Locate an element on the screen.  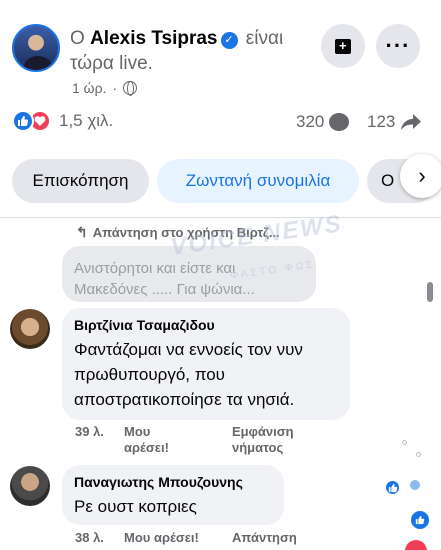
more-options-button: ··· is located at coordinates (398, 46).